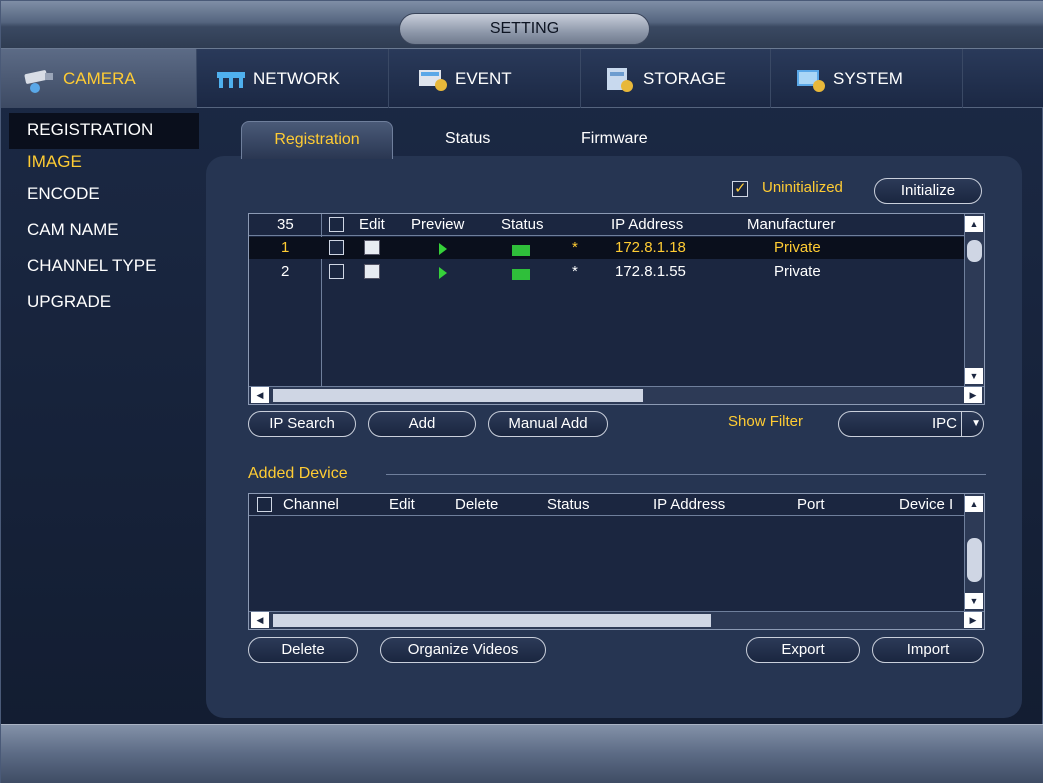 Image resolution: width=1043 pixels, height=783 pixels. What do you see at coordinates (740, 188) in the screenshot?
I see `uninitialized-checkbox` at bounding box center [740, 188].